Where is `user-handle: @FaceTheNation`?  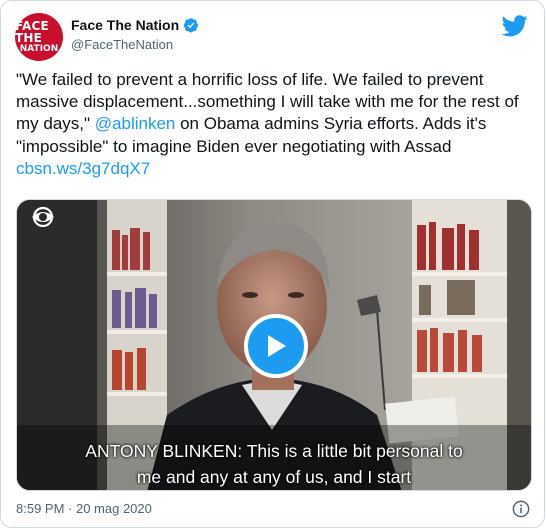 user-handle: @FaceTheNation is located at coordinates (135, 44).